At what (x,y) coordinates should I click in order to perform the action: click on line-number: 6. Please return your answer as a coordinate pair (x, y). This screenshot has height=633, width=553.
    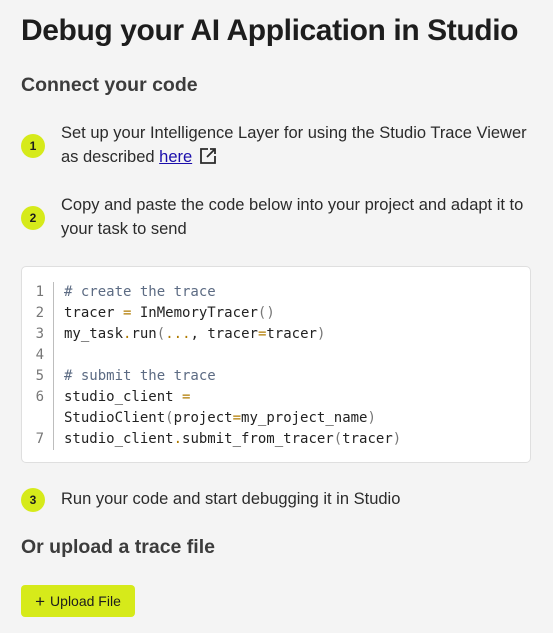
    Looking at the image, I should click on (38, 397).